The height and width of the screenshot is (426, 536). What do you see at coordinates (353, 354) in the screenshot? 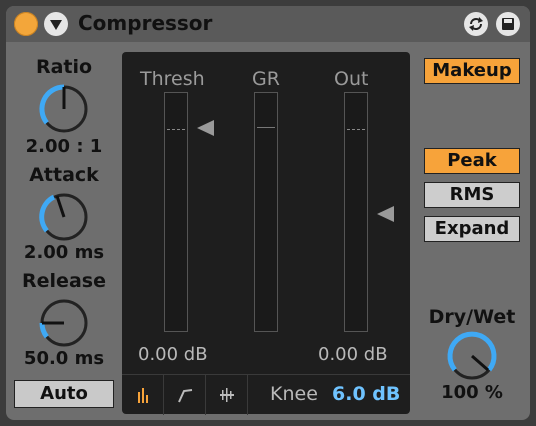
I see `output-value: 0.00 dB` at bounding box center [353, 354].